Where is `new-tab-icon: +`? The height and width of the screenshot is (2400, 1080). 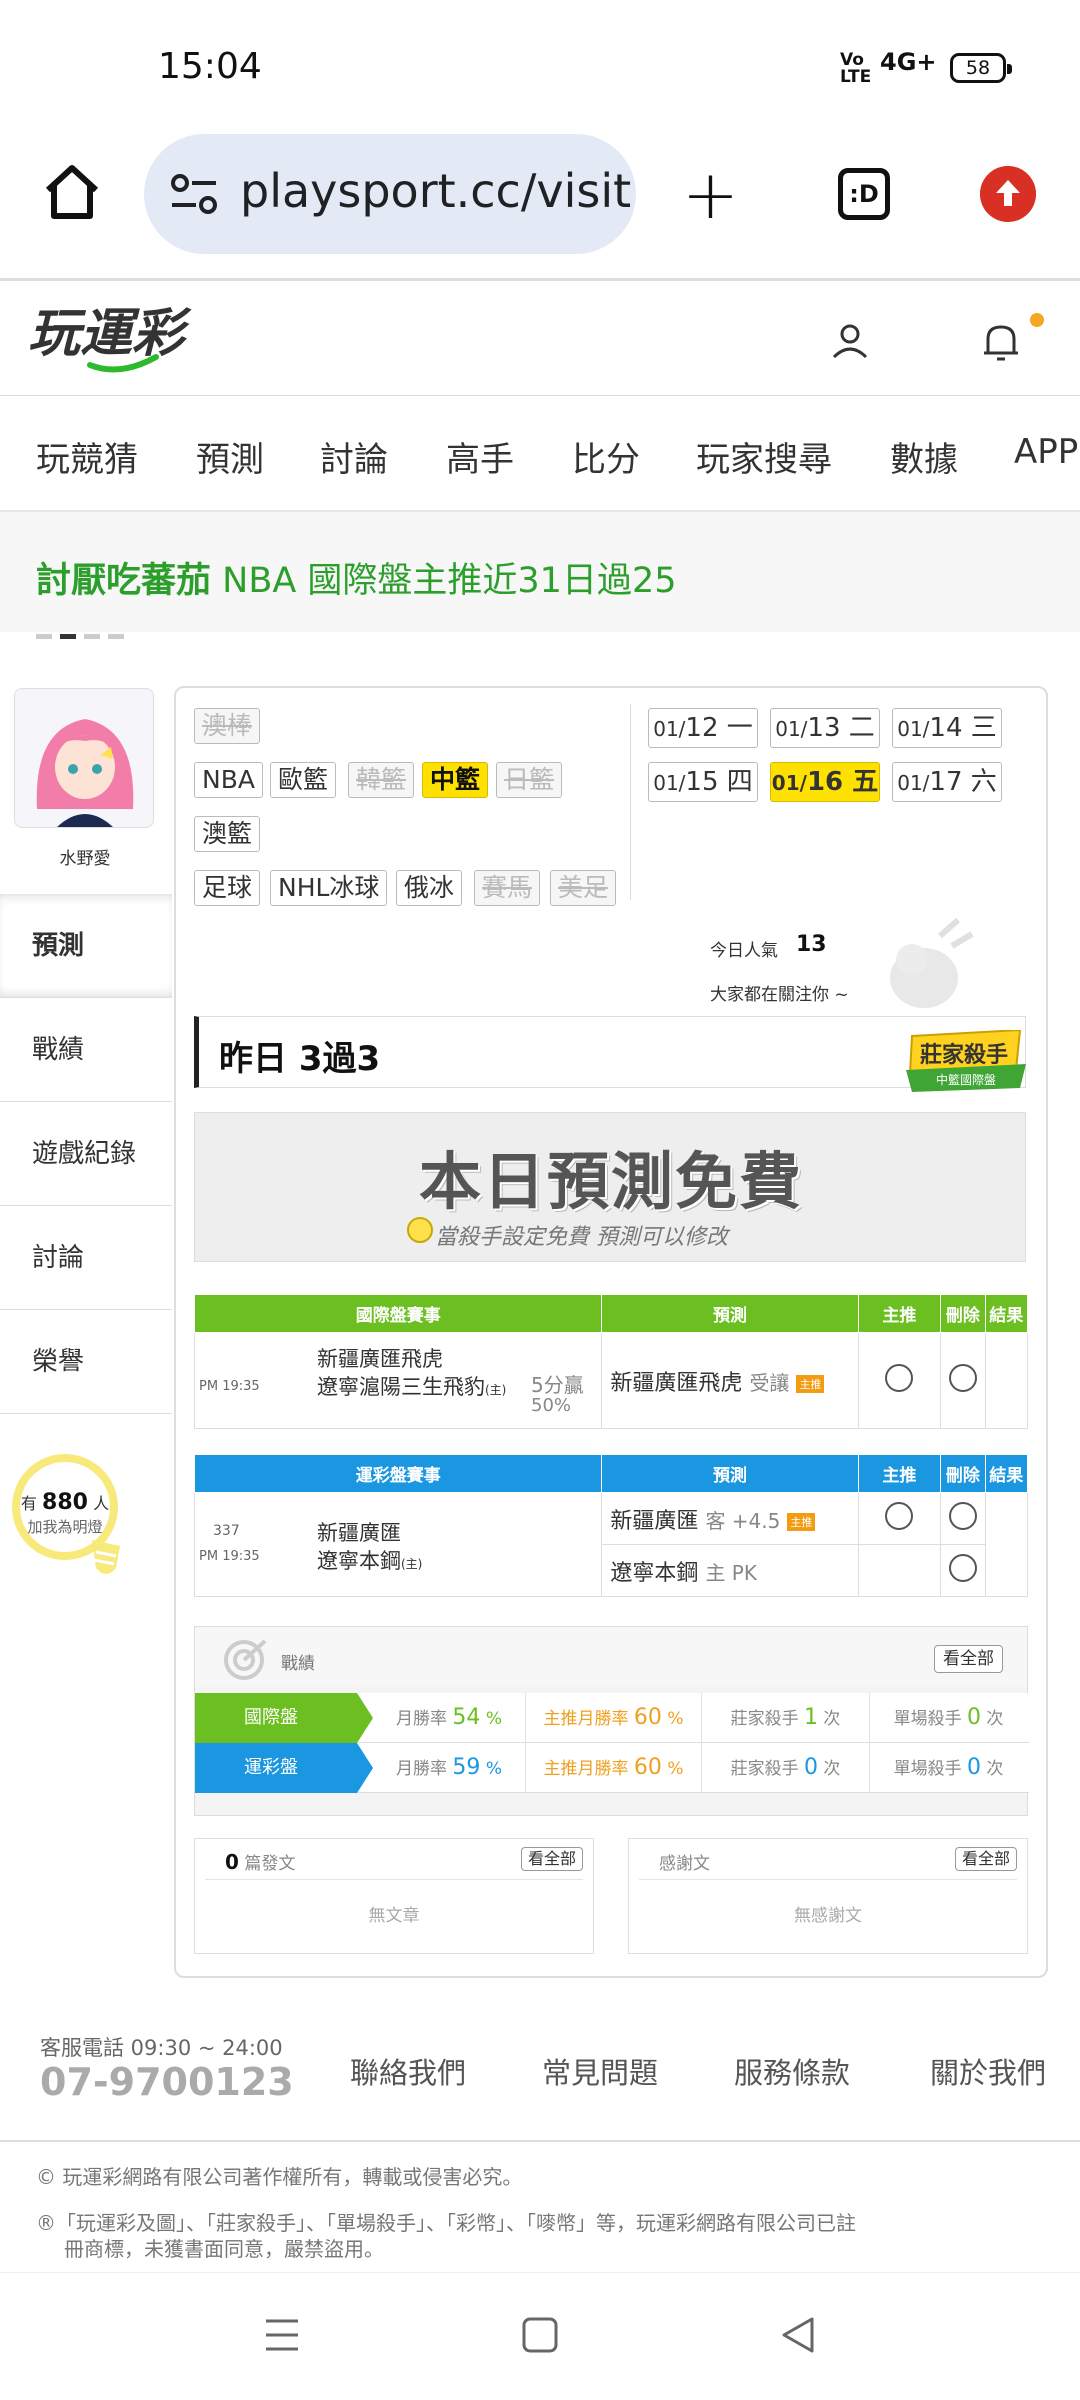 new-tab-icon: + is located at coordinates (710, 196).